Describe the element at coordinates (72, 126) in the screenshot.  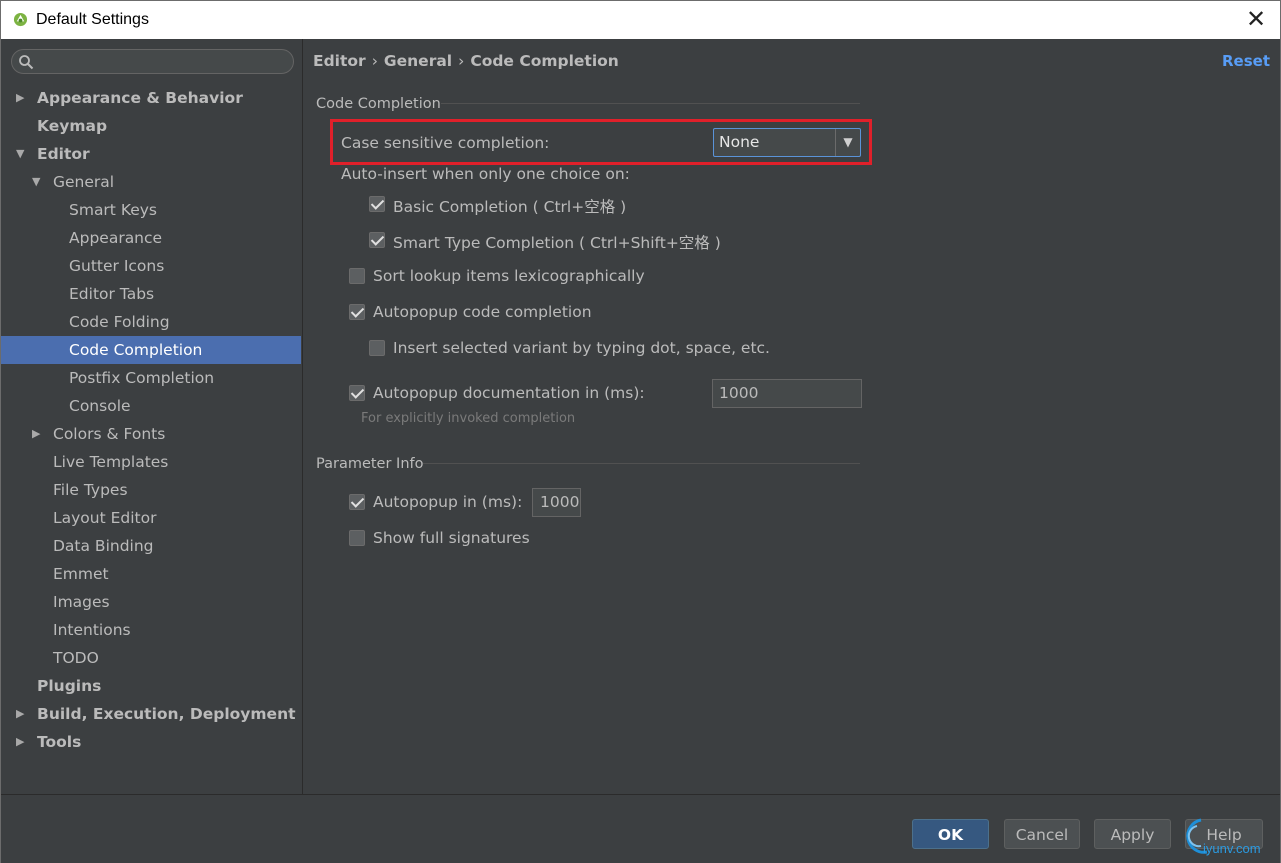
I see `sidebar-item-label: Keymap` at that location.